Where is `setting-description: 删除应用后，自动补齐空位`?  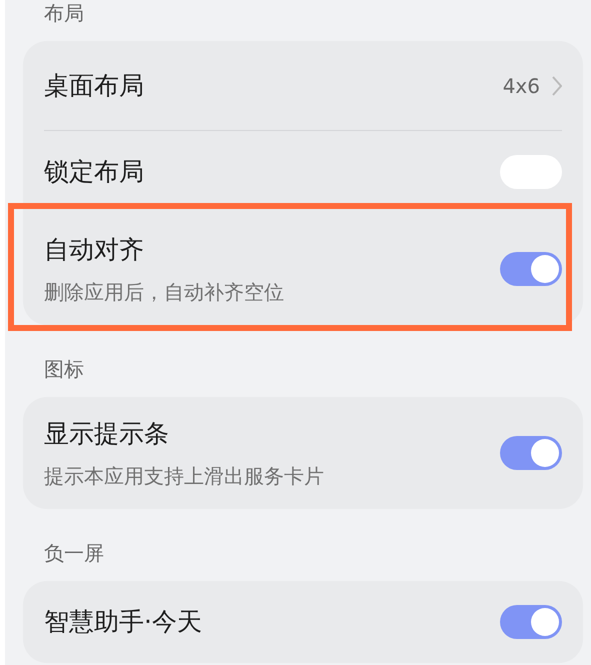
setting-description: 删除应用后，自动补齐空位 is located at coordinates (164, 292).